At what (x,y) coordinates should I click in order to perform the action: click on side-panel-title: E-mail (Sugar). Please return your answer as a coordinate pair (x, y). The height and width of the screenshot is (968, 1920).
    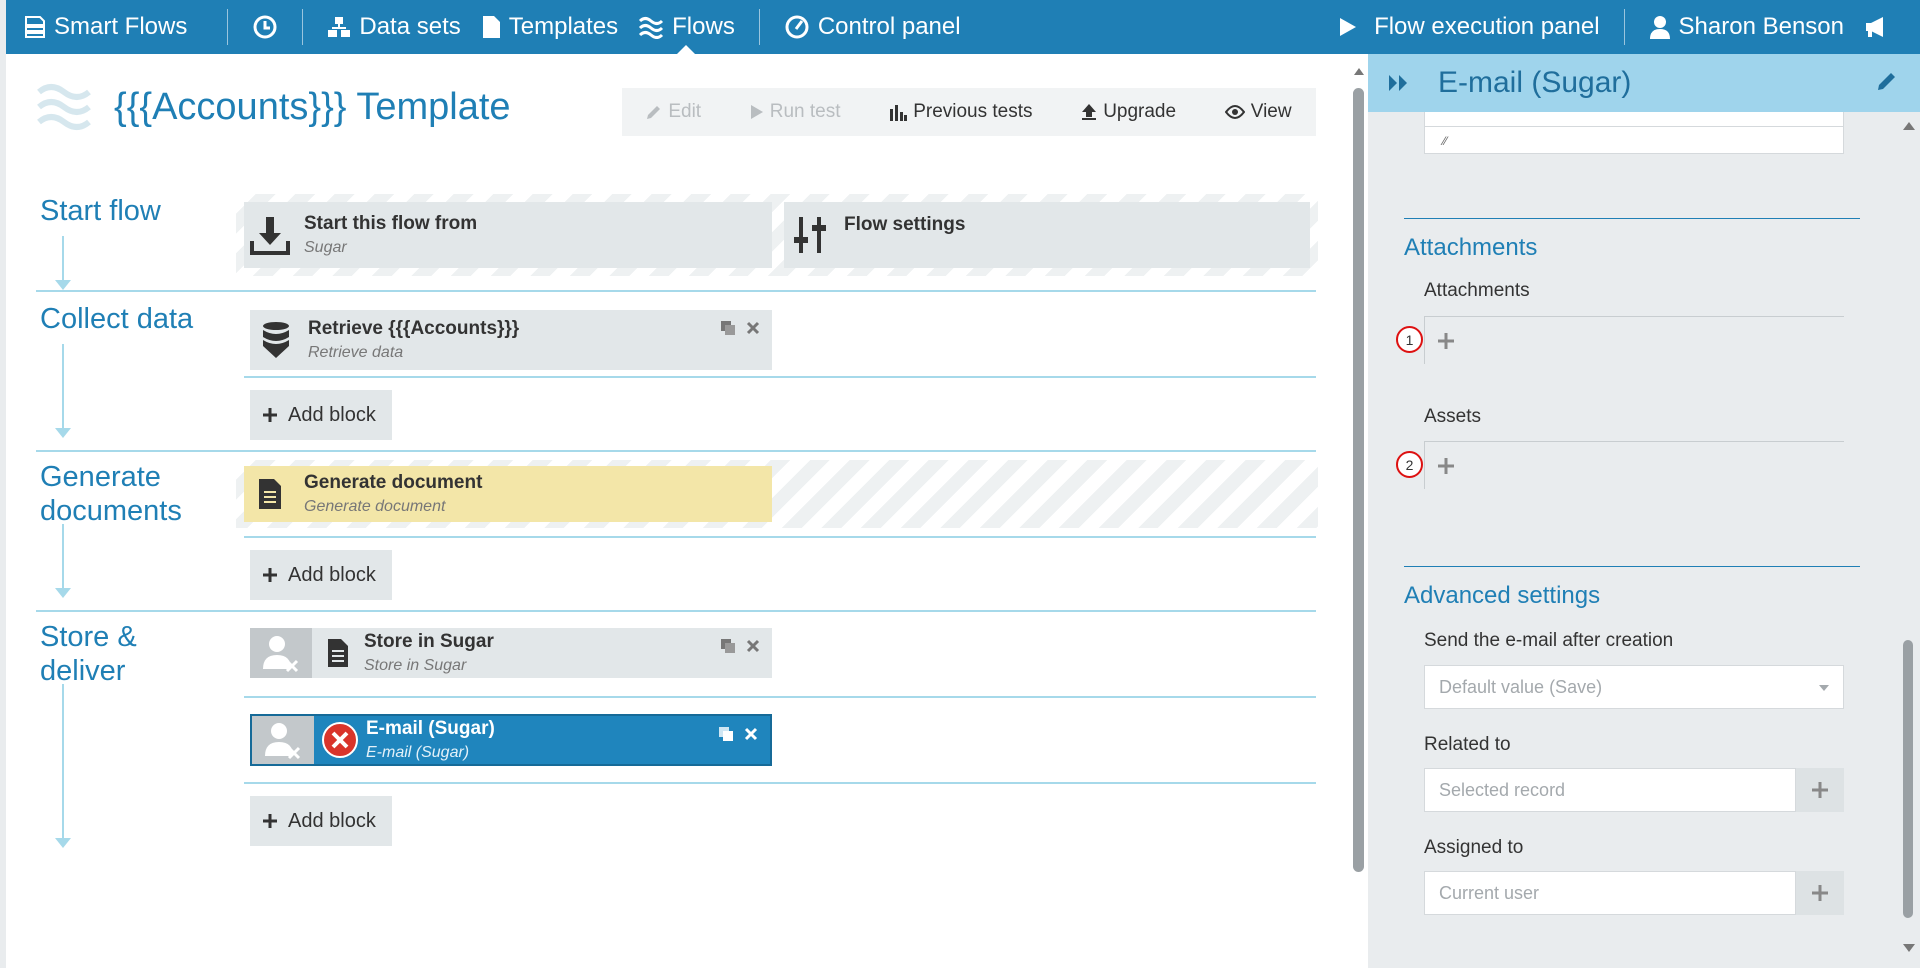
    Looking at the image, I should click on (1535, 82).